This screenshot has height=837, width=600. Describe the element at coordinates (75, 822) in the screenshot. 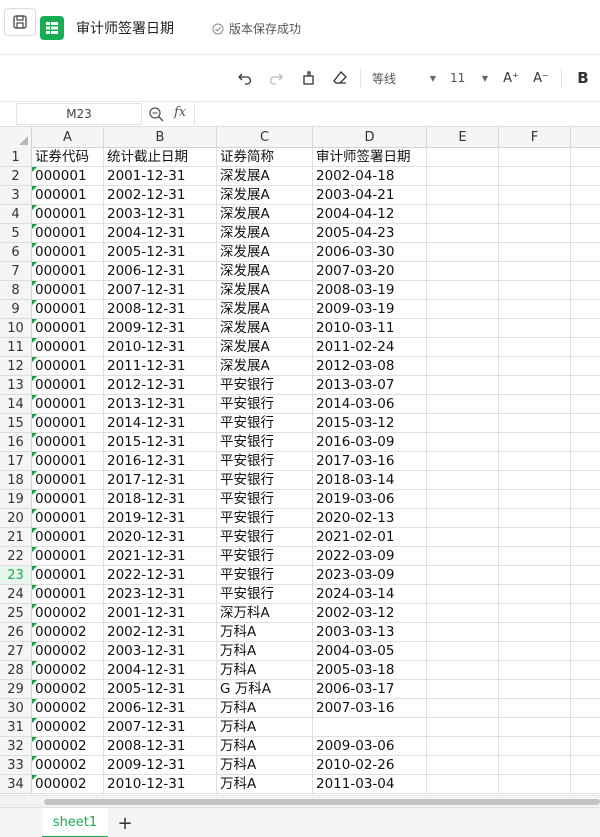

I see `sheet-tab-sheet1: sheet1` at that location.